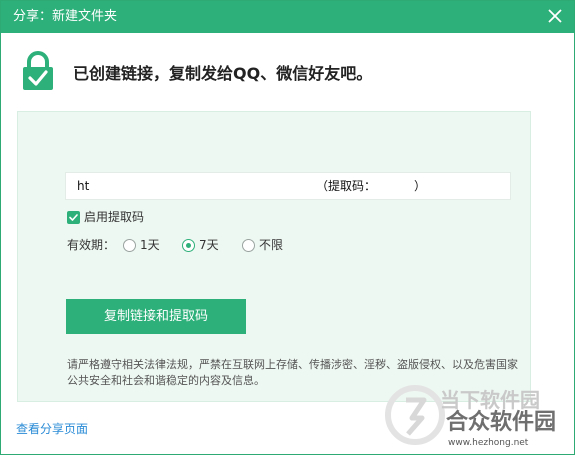 The height and width of the screenshot is (455, 575). I want to click on validity-options: 有效期： 1天 7天 不限, so click(217, 246).